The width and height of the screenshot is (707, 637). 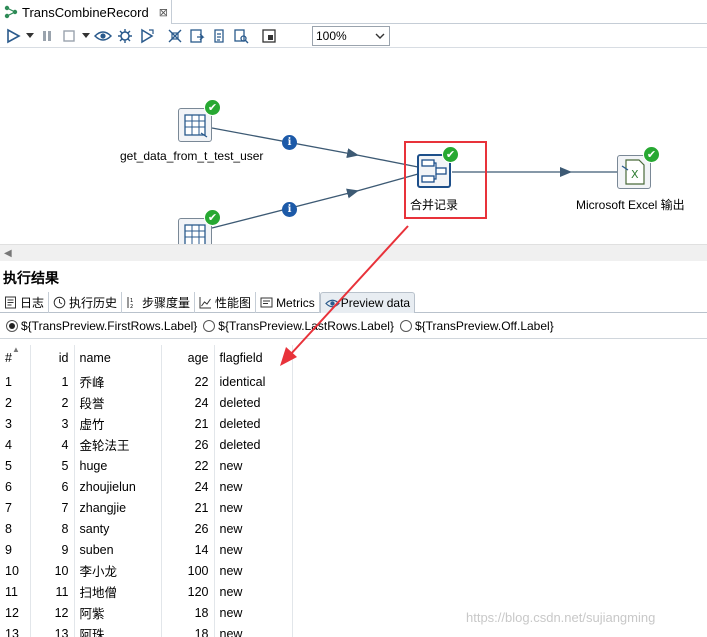 I want to click on age-cell: 120, so click(x=188, y=591).